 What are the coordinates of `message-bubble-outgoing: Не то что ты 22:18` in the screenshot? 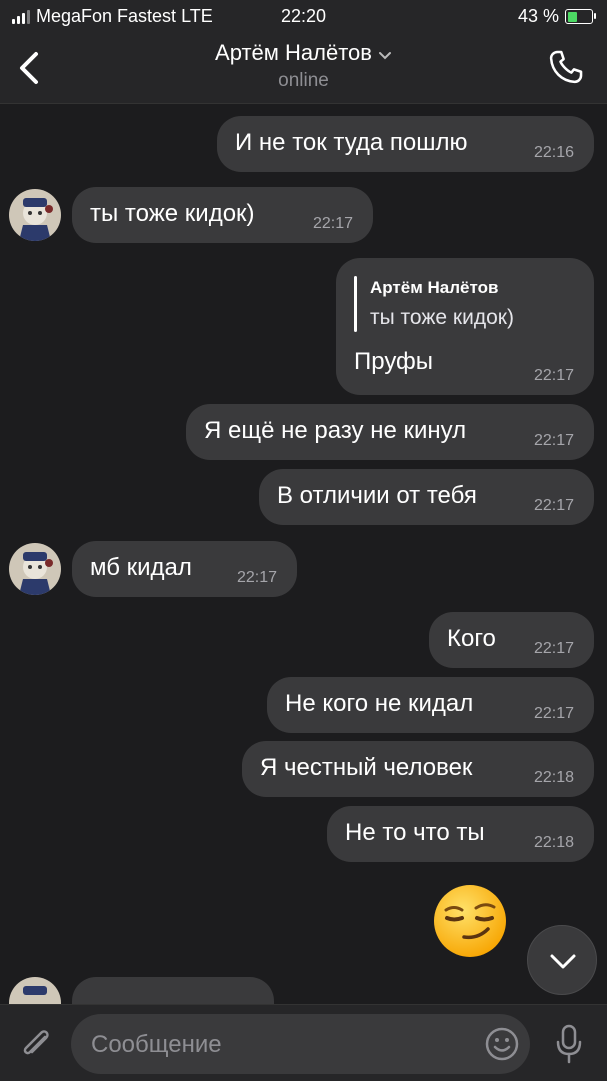 It's located at (460, 834).